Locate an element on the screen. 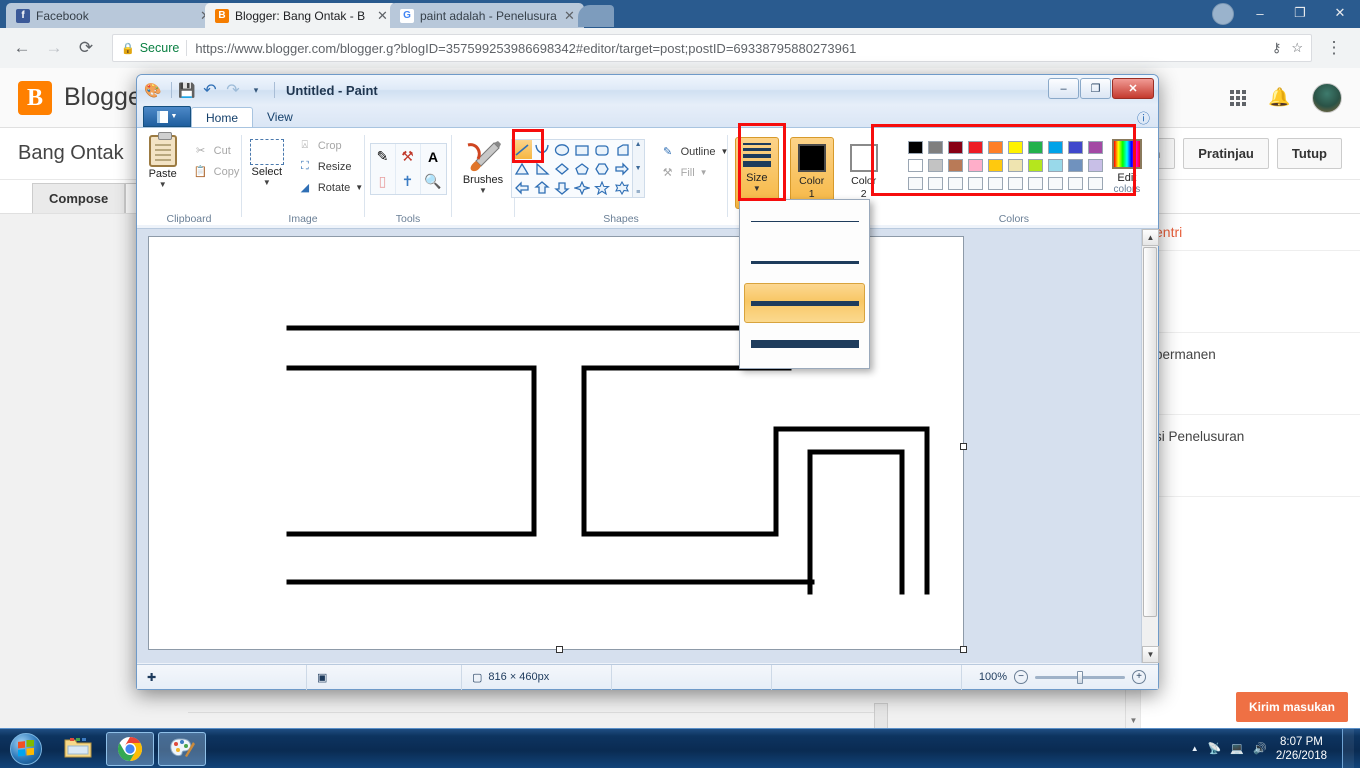  palette-swatch-r1-c7 is located at coordinates (1035, 147).